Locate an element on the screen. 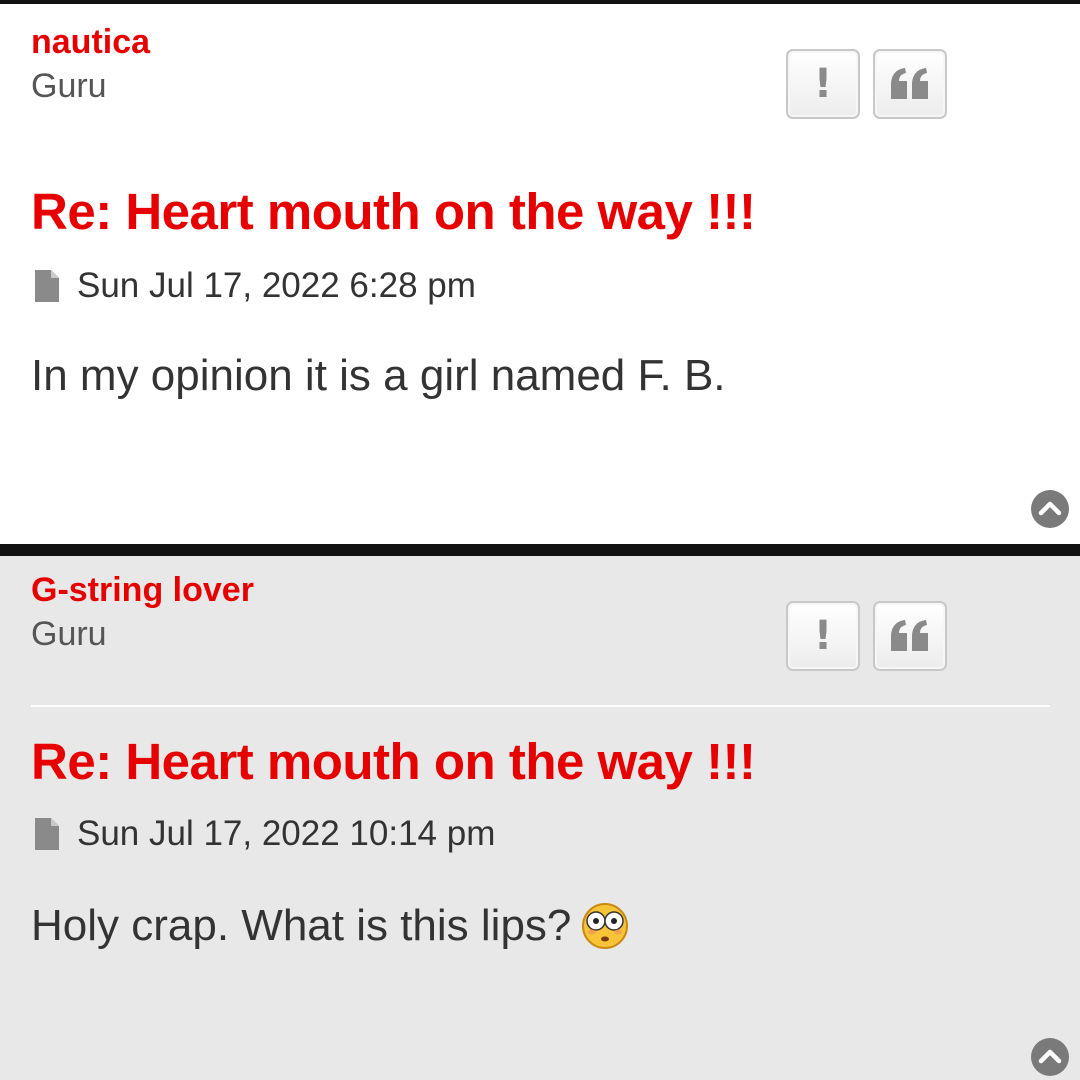  post-text: In my opinion it is a girl named F. B. is located at coordinates (378, 375).